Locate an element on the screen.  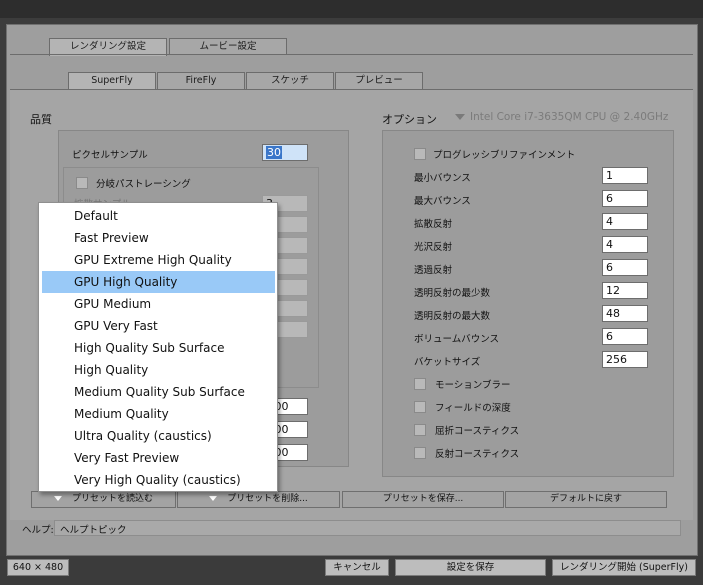
help-label: ヘルプ: is located at coordinates (38, 530).